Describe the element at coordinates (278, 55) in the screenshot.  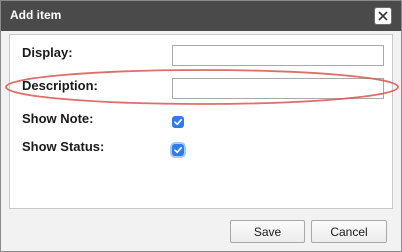
I see `display-input` at that location.